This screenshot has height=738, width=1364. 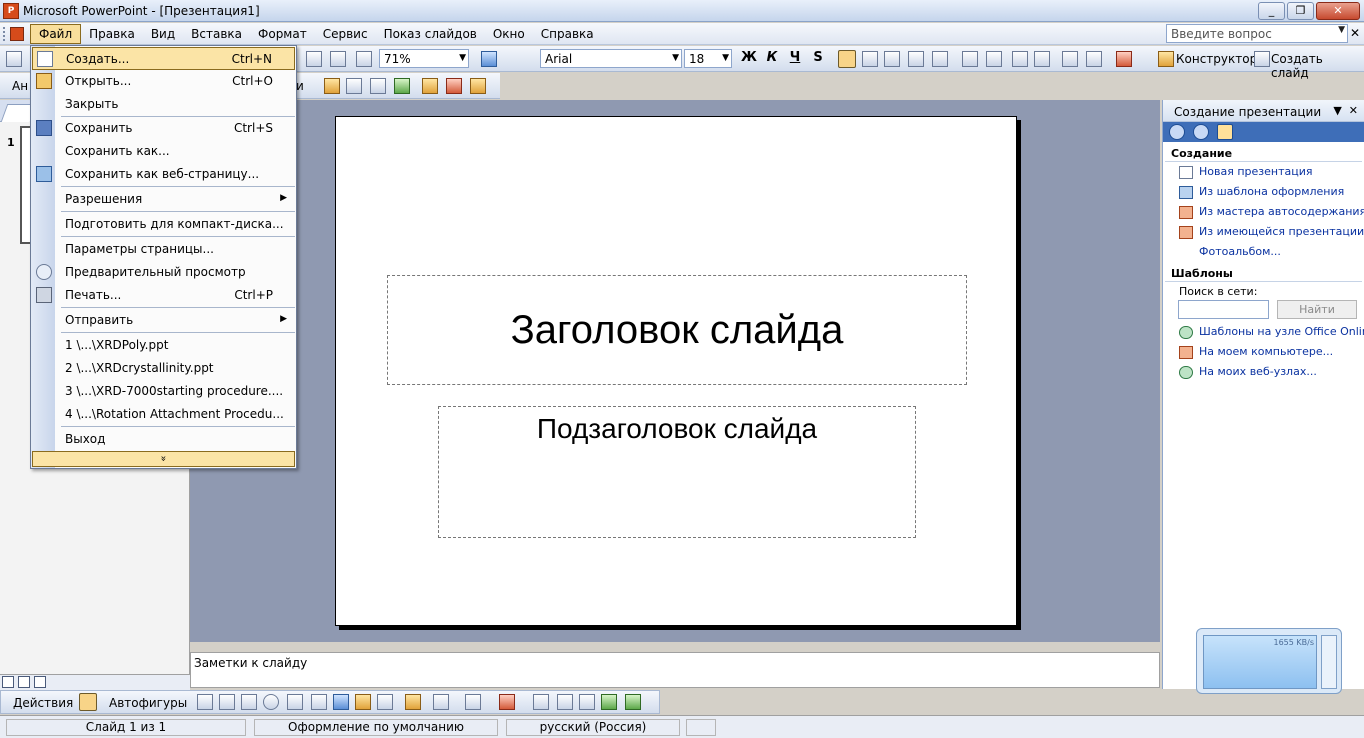 What do you see at coordinates (88, 702) in the screenshot?
I see `select-arrow-icon` at bounding box center [88, 702].